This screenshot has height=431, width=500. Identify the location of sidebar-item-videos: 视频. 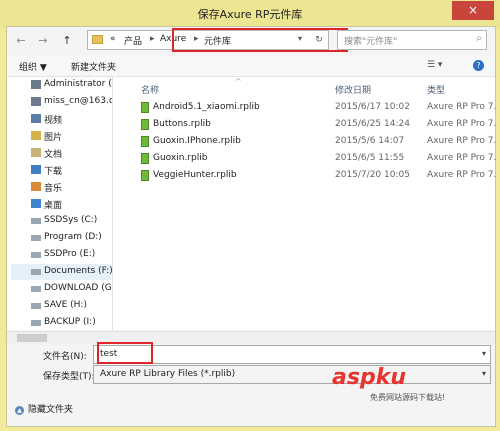
(61, 119).